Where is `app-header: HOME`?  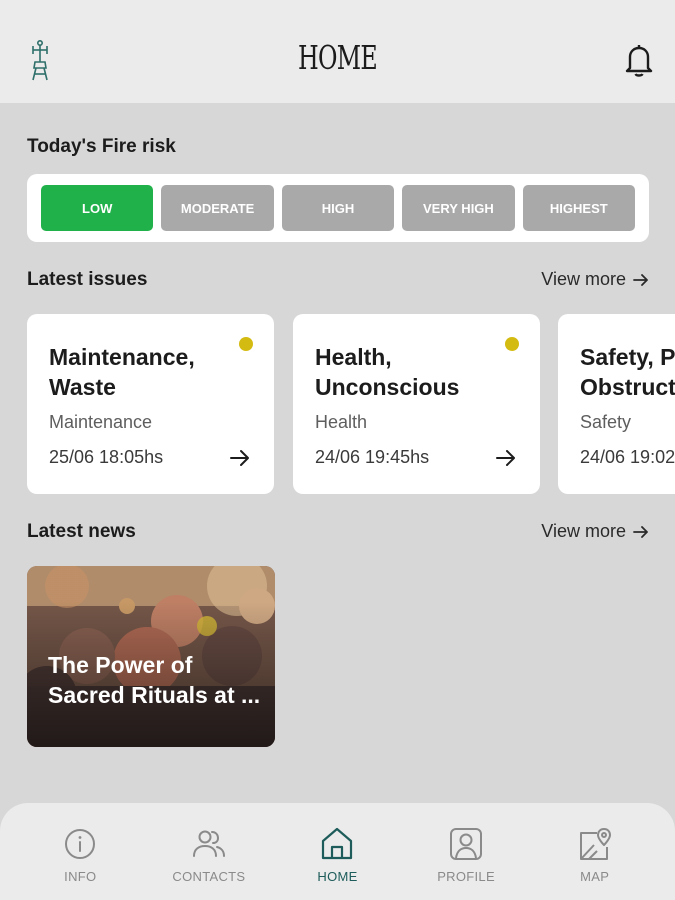 app-header: HOME is located at coordinates (337, 51).